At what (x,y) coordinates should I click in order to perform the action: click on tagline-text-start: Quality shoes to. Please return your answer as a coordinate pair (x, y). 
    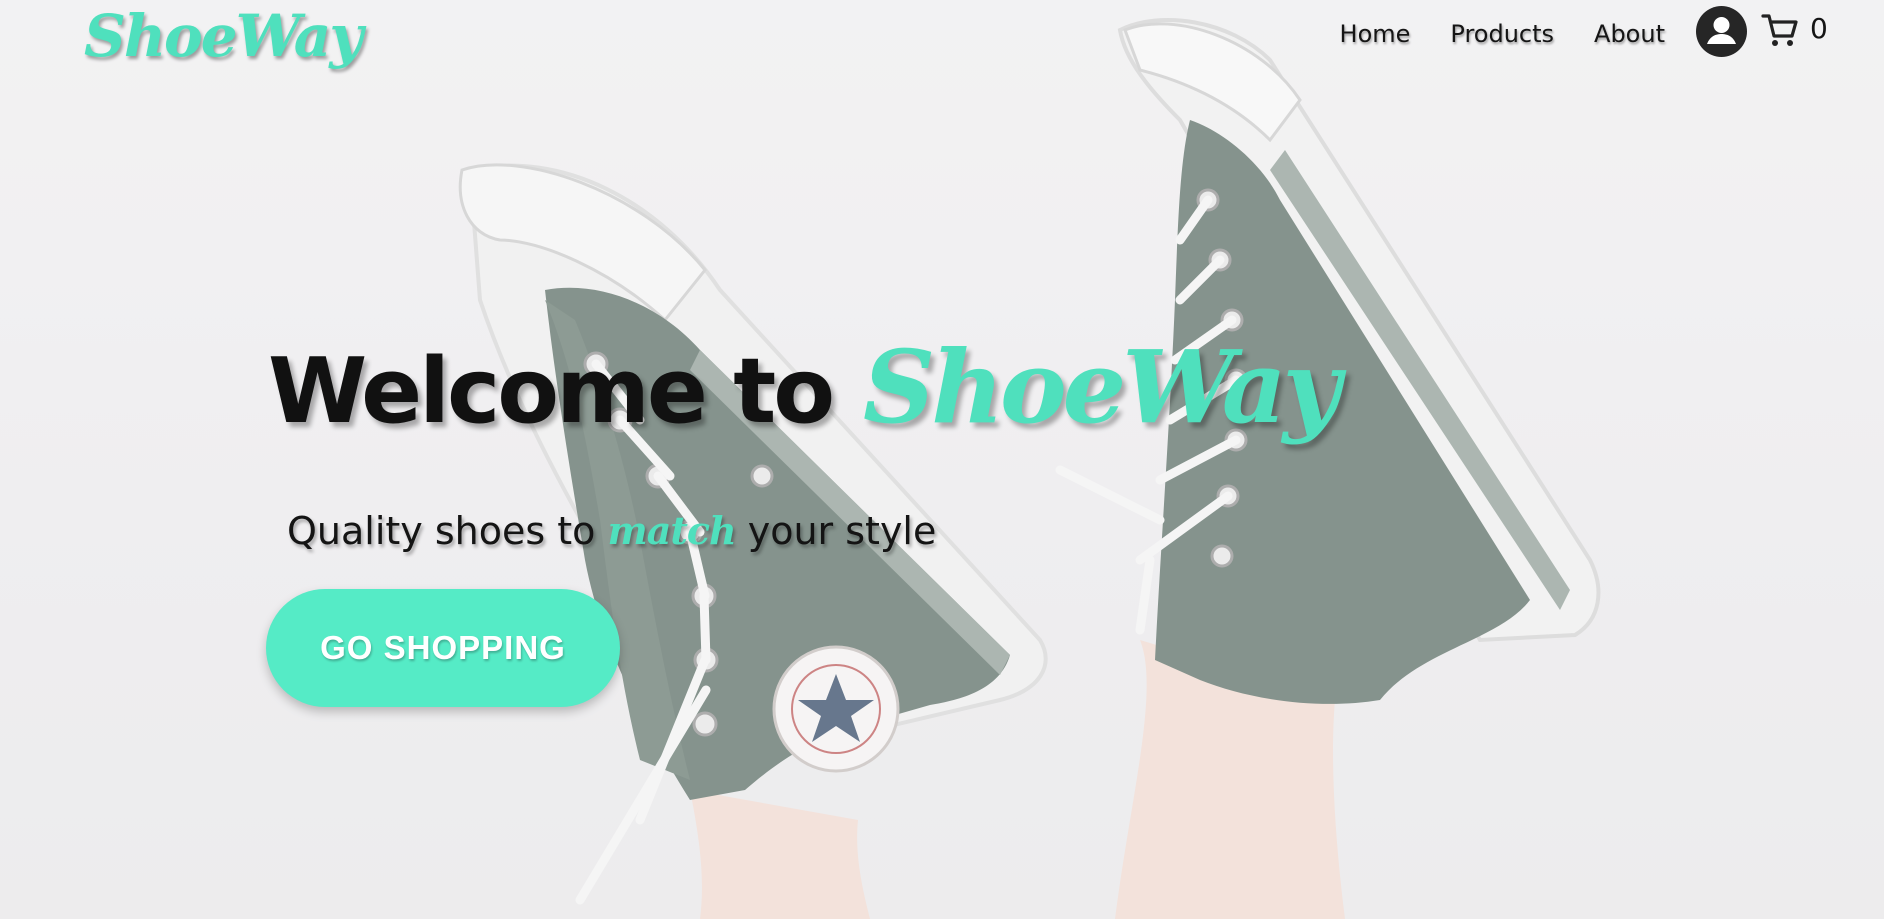
    Looking at the image, I should click on (447, 531).